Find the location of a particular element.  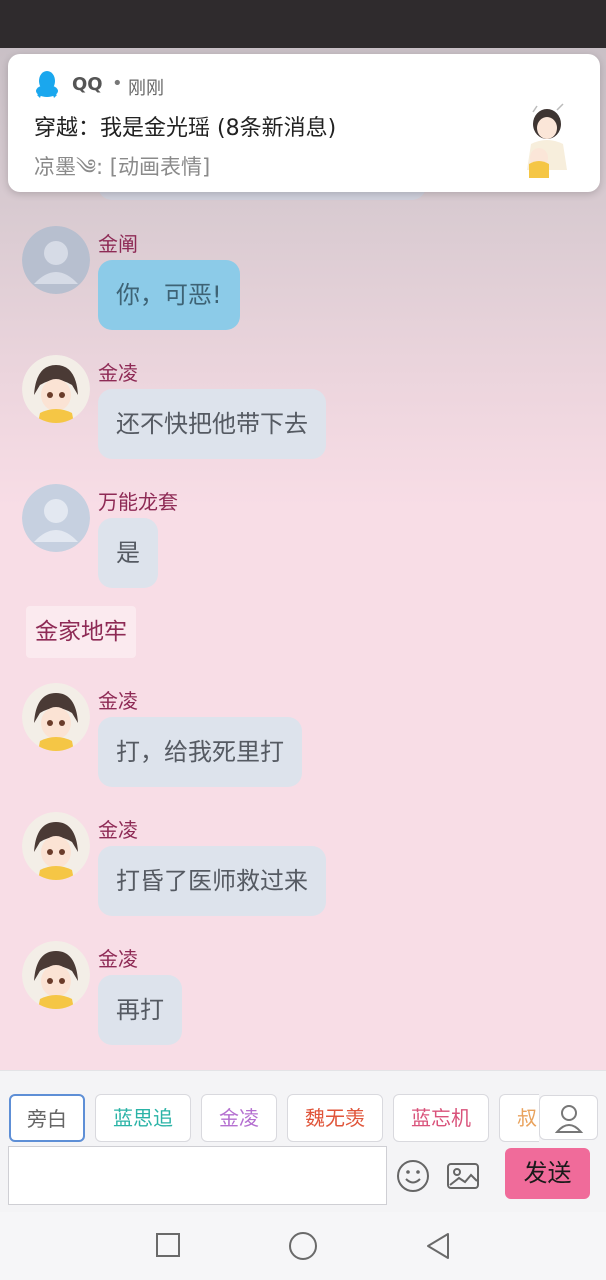

narration-label: 金家地牢 is located at coordinates (81, 632).